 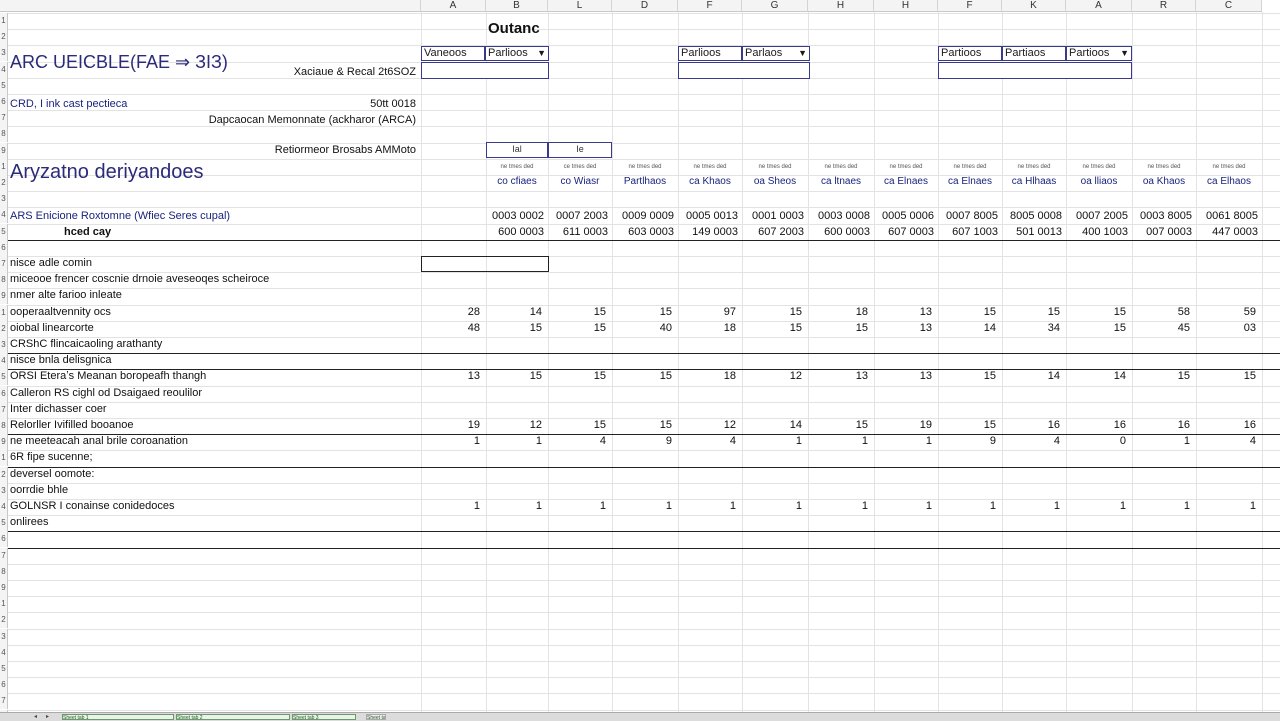 I want to click on row-label: oiobal linearcorte, so click(x=52, y=328).